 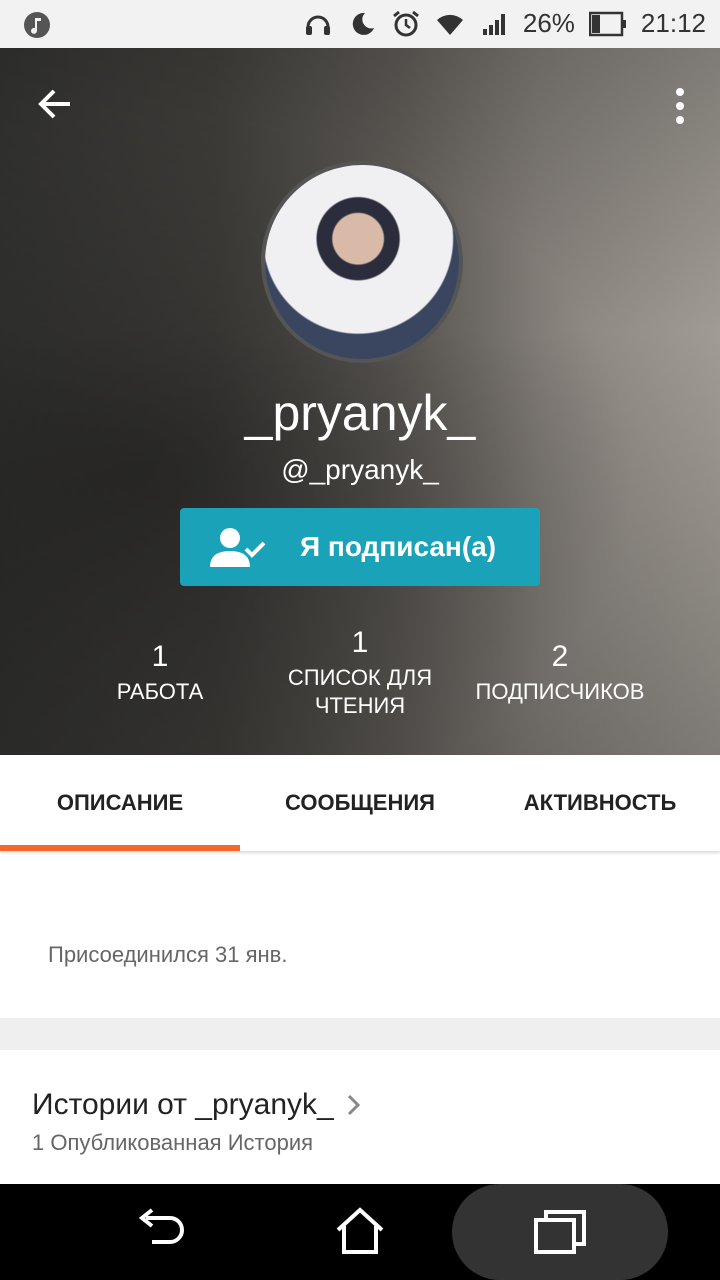 I want to click on nav-home-icon, so click(x=360, y=1231).